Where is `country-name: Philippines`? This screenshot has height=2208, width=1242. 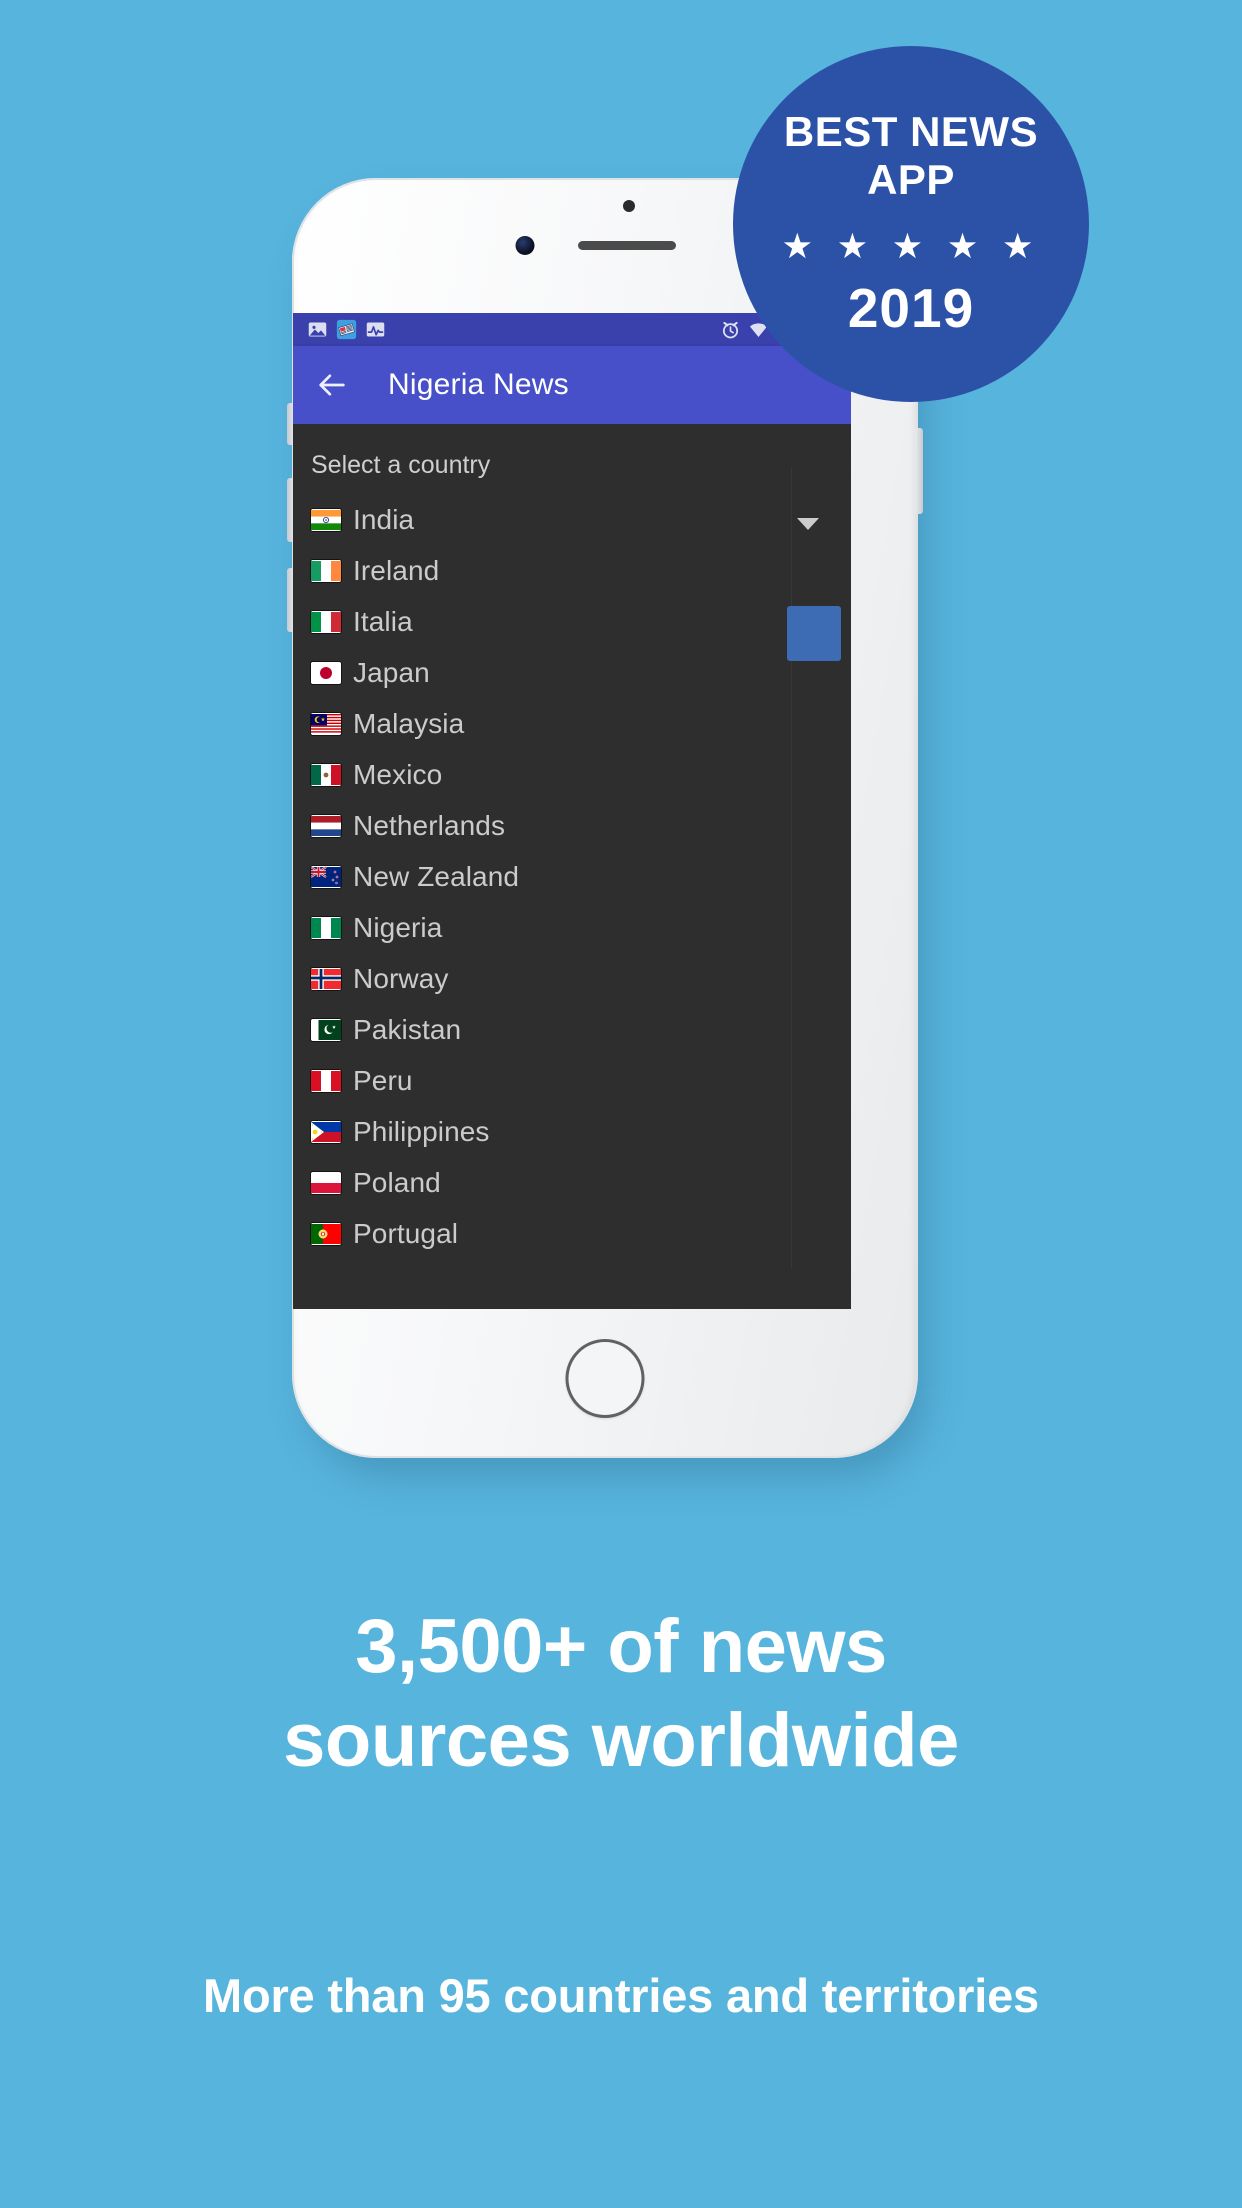
country-name: Philippines is located at coordinates (421, 1131).